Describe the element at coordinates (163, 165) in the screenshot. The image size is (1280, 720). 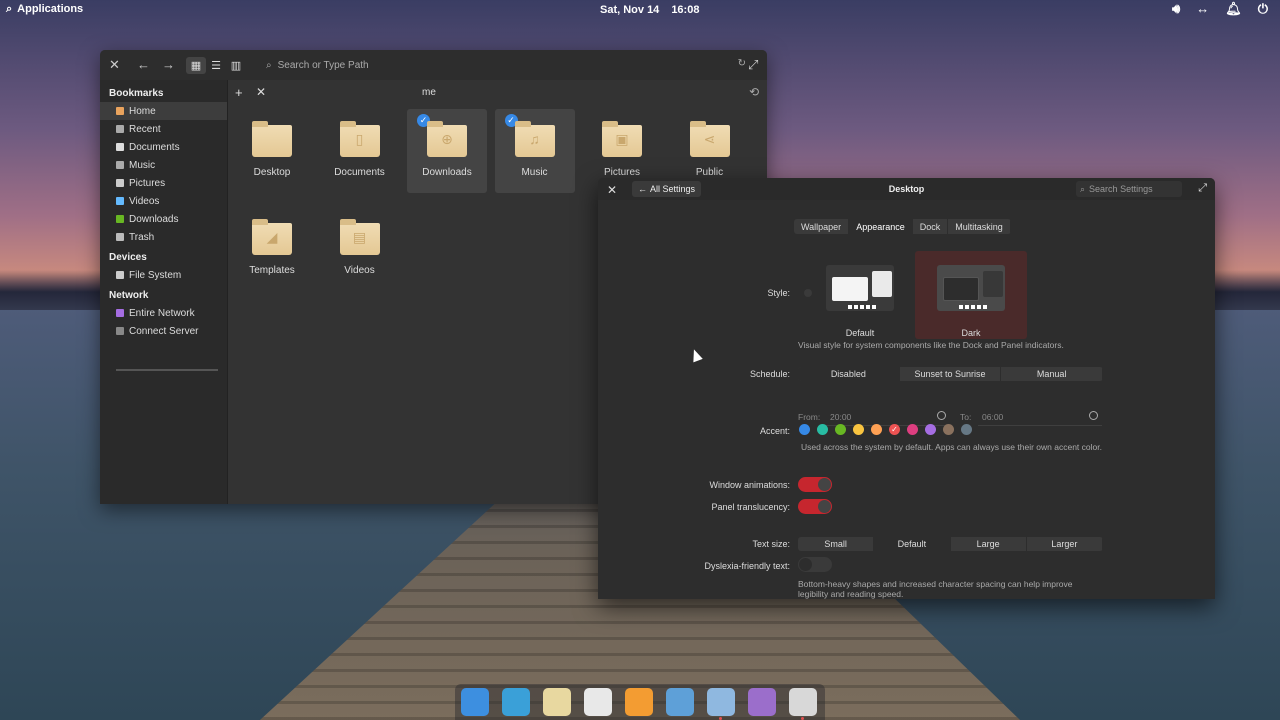
I see `sidebar-item-music: Music` at that location.